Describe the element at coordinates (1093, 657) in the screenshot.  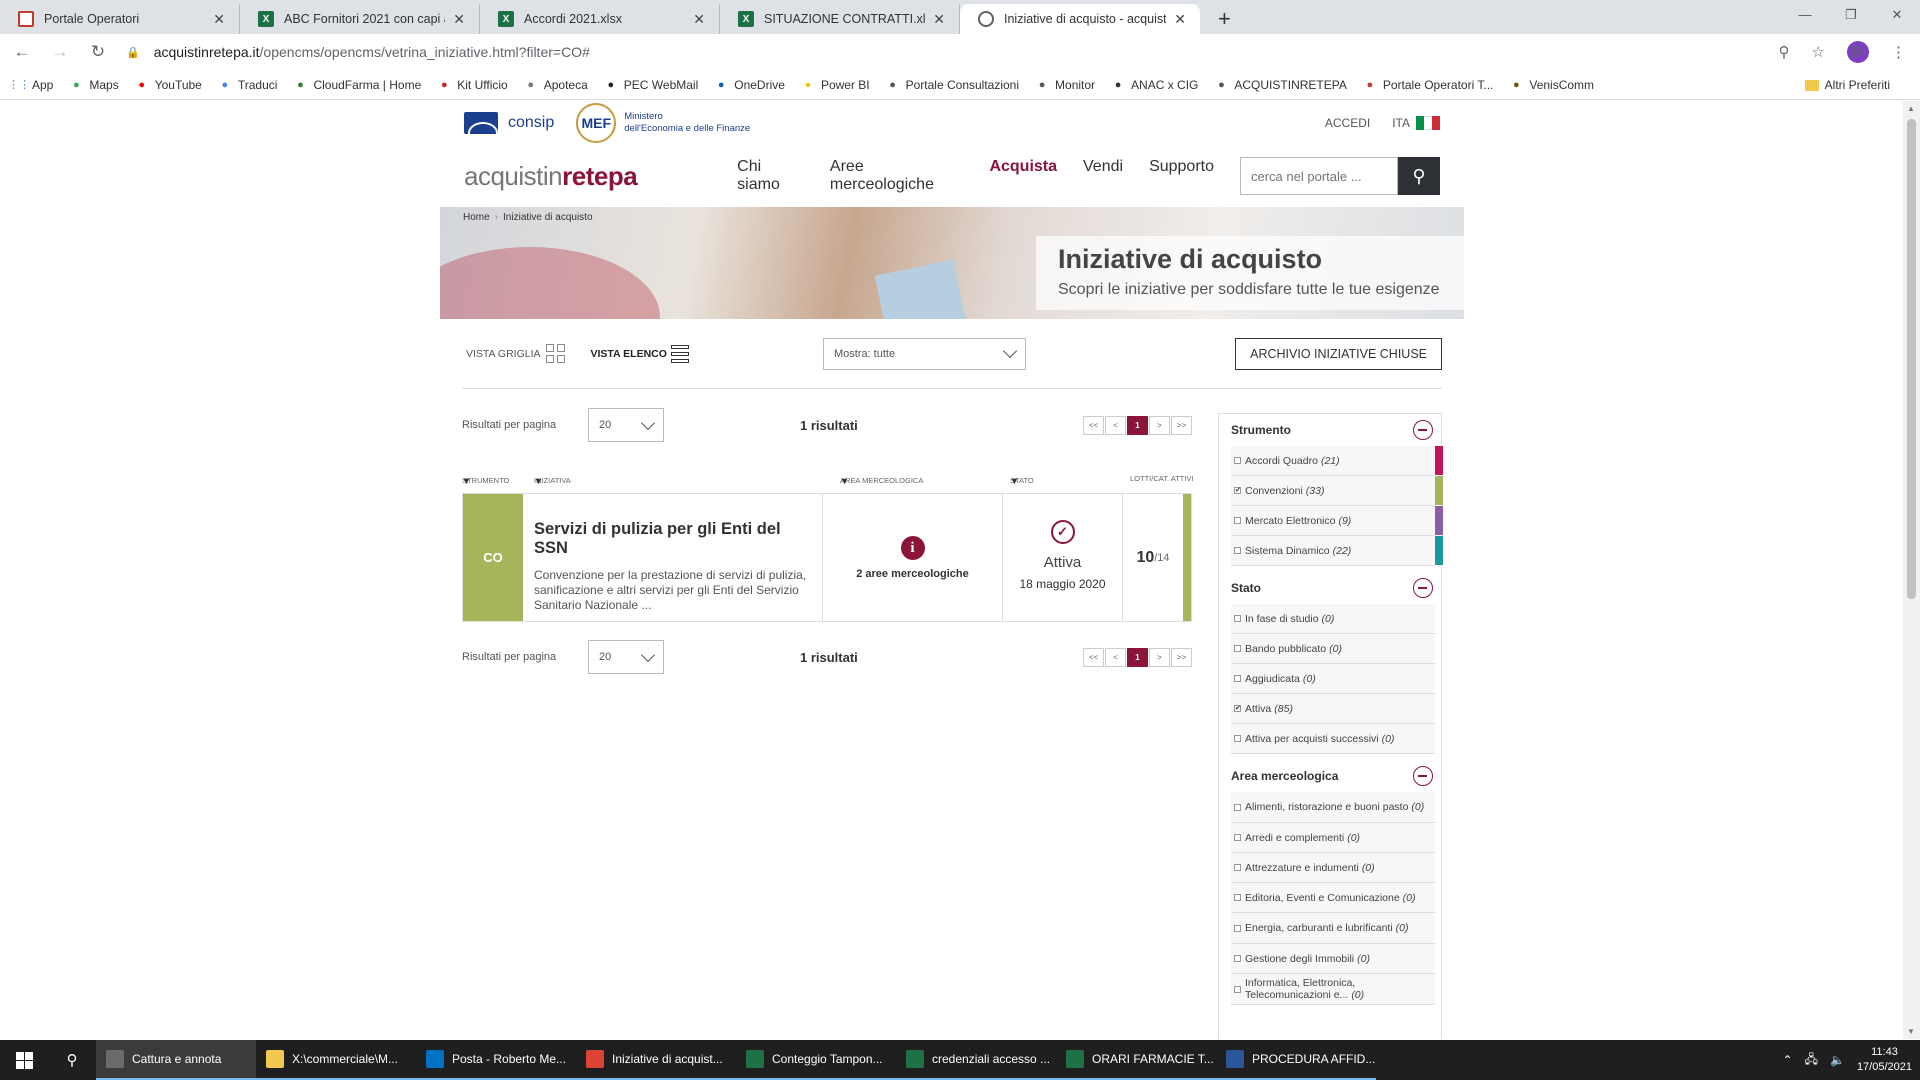
I see `pagination-button: <<` at that location.